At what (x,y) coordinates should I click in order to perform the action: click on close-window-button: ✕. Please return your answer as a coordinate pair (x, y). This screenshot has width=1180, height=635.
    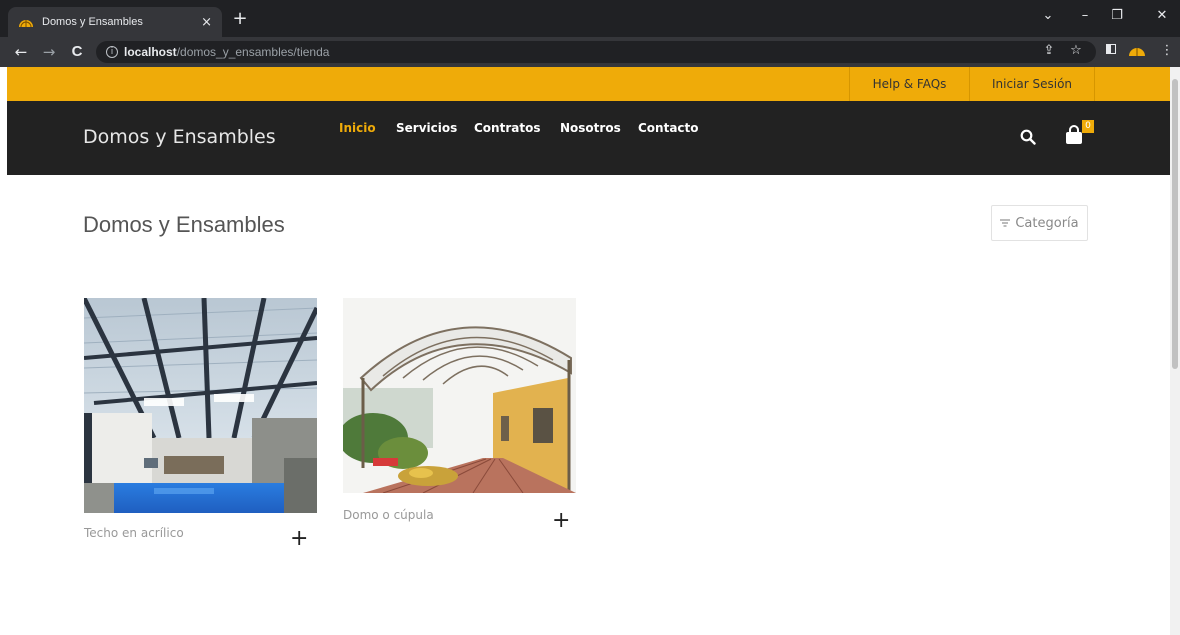
    Looking at the image, I should click on (1162, 15).